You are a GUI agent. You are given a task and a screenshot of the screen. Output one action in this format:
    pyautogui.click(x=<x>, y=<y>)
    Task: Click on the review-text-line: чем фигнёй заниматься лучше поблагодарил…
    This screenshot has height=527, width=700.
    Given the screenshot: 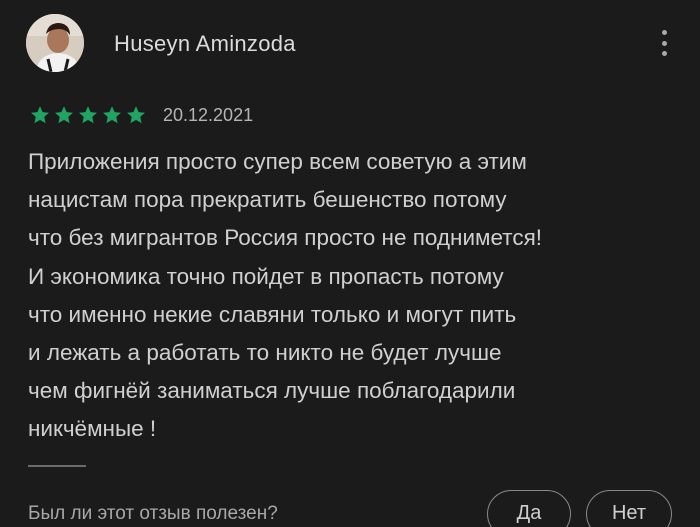 What is the action you would take?
    pyautogui.click(x=272, y=391)
    